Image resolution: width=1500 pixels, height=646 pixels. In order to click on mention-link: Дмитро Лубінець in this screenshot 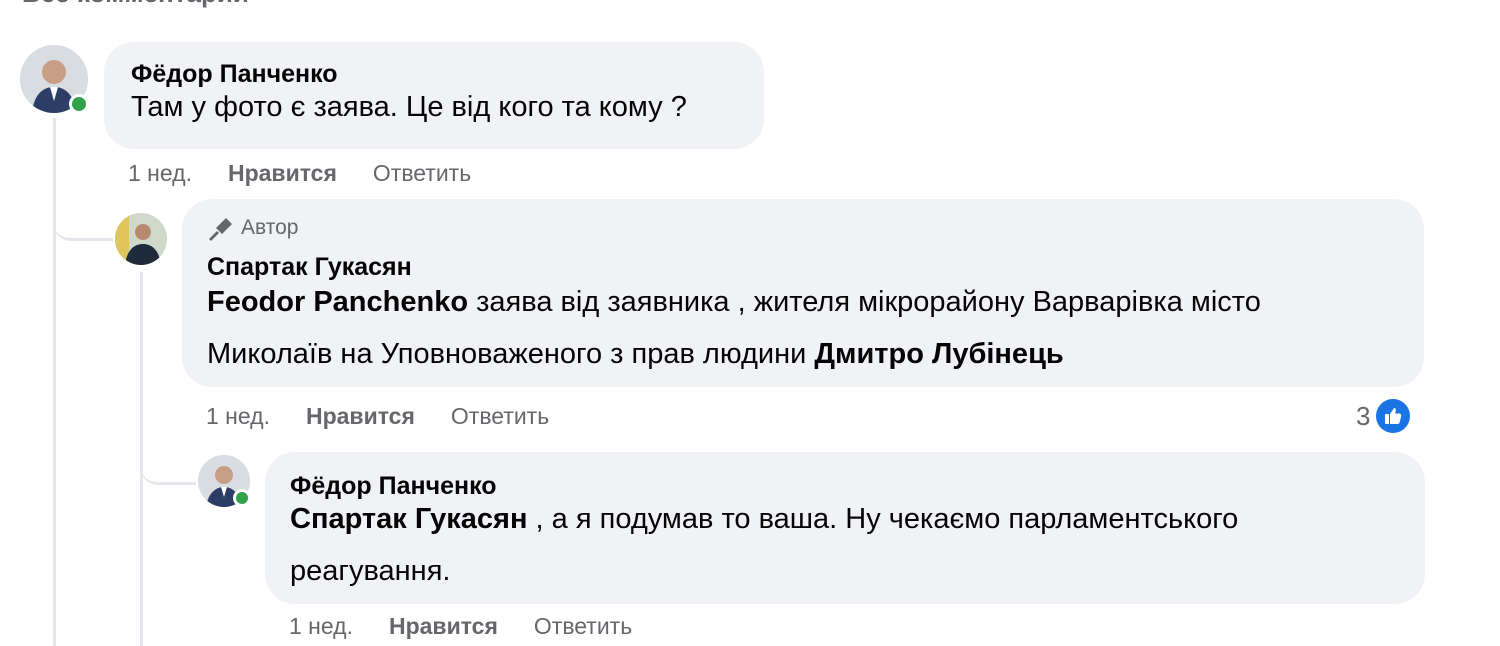, I will do `click(938, 354)`.